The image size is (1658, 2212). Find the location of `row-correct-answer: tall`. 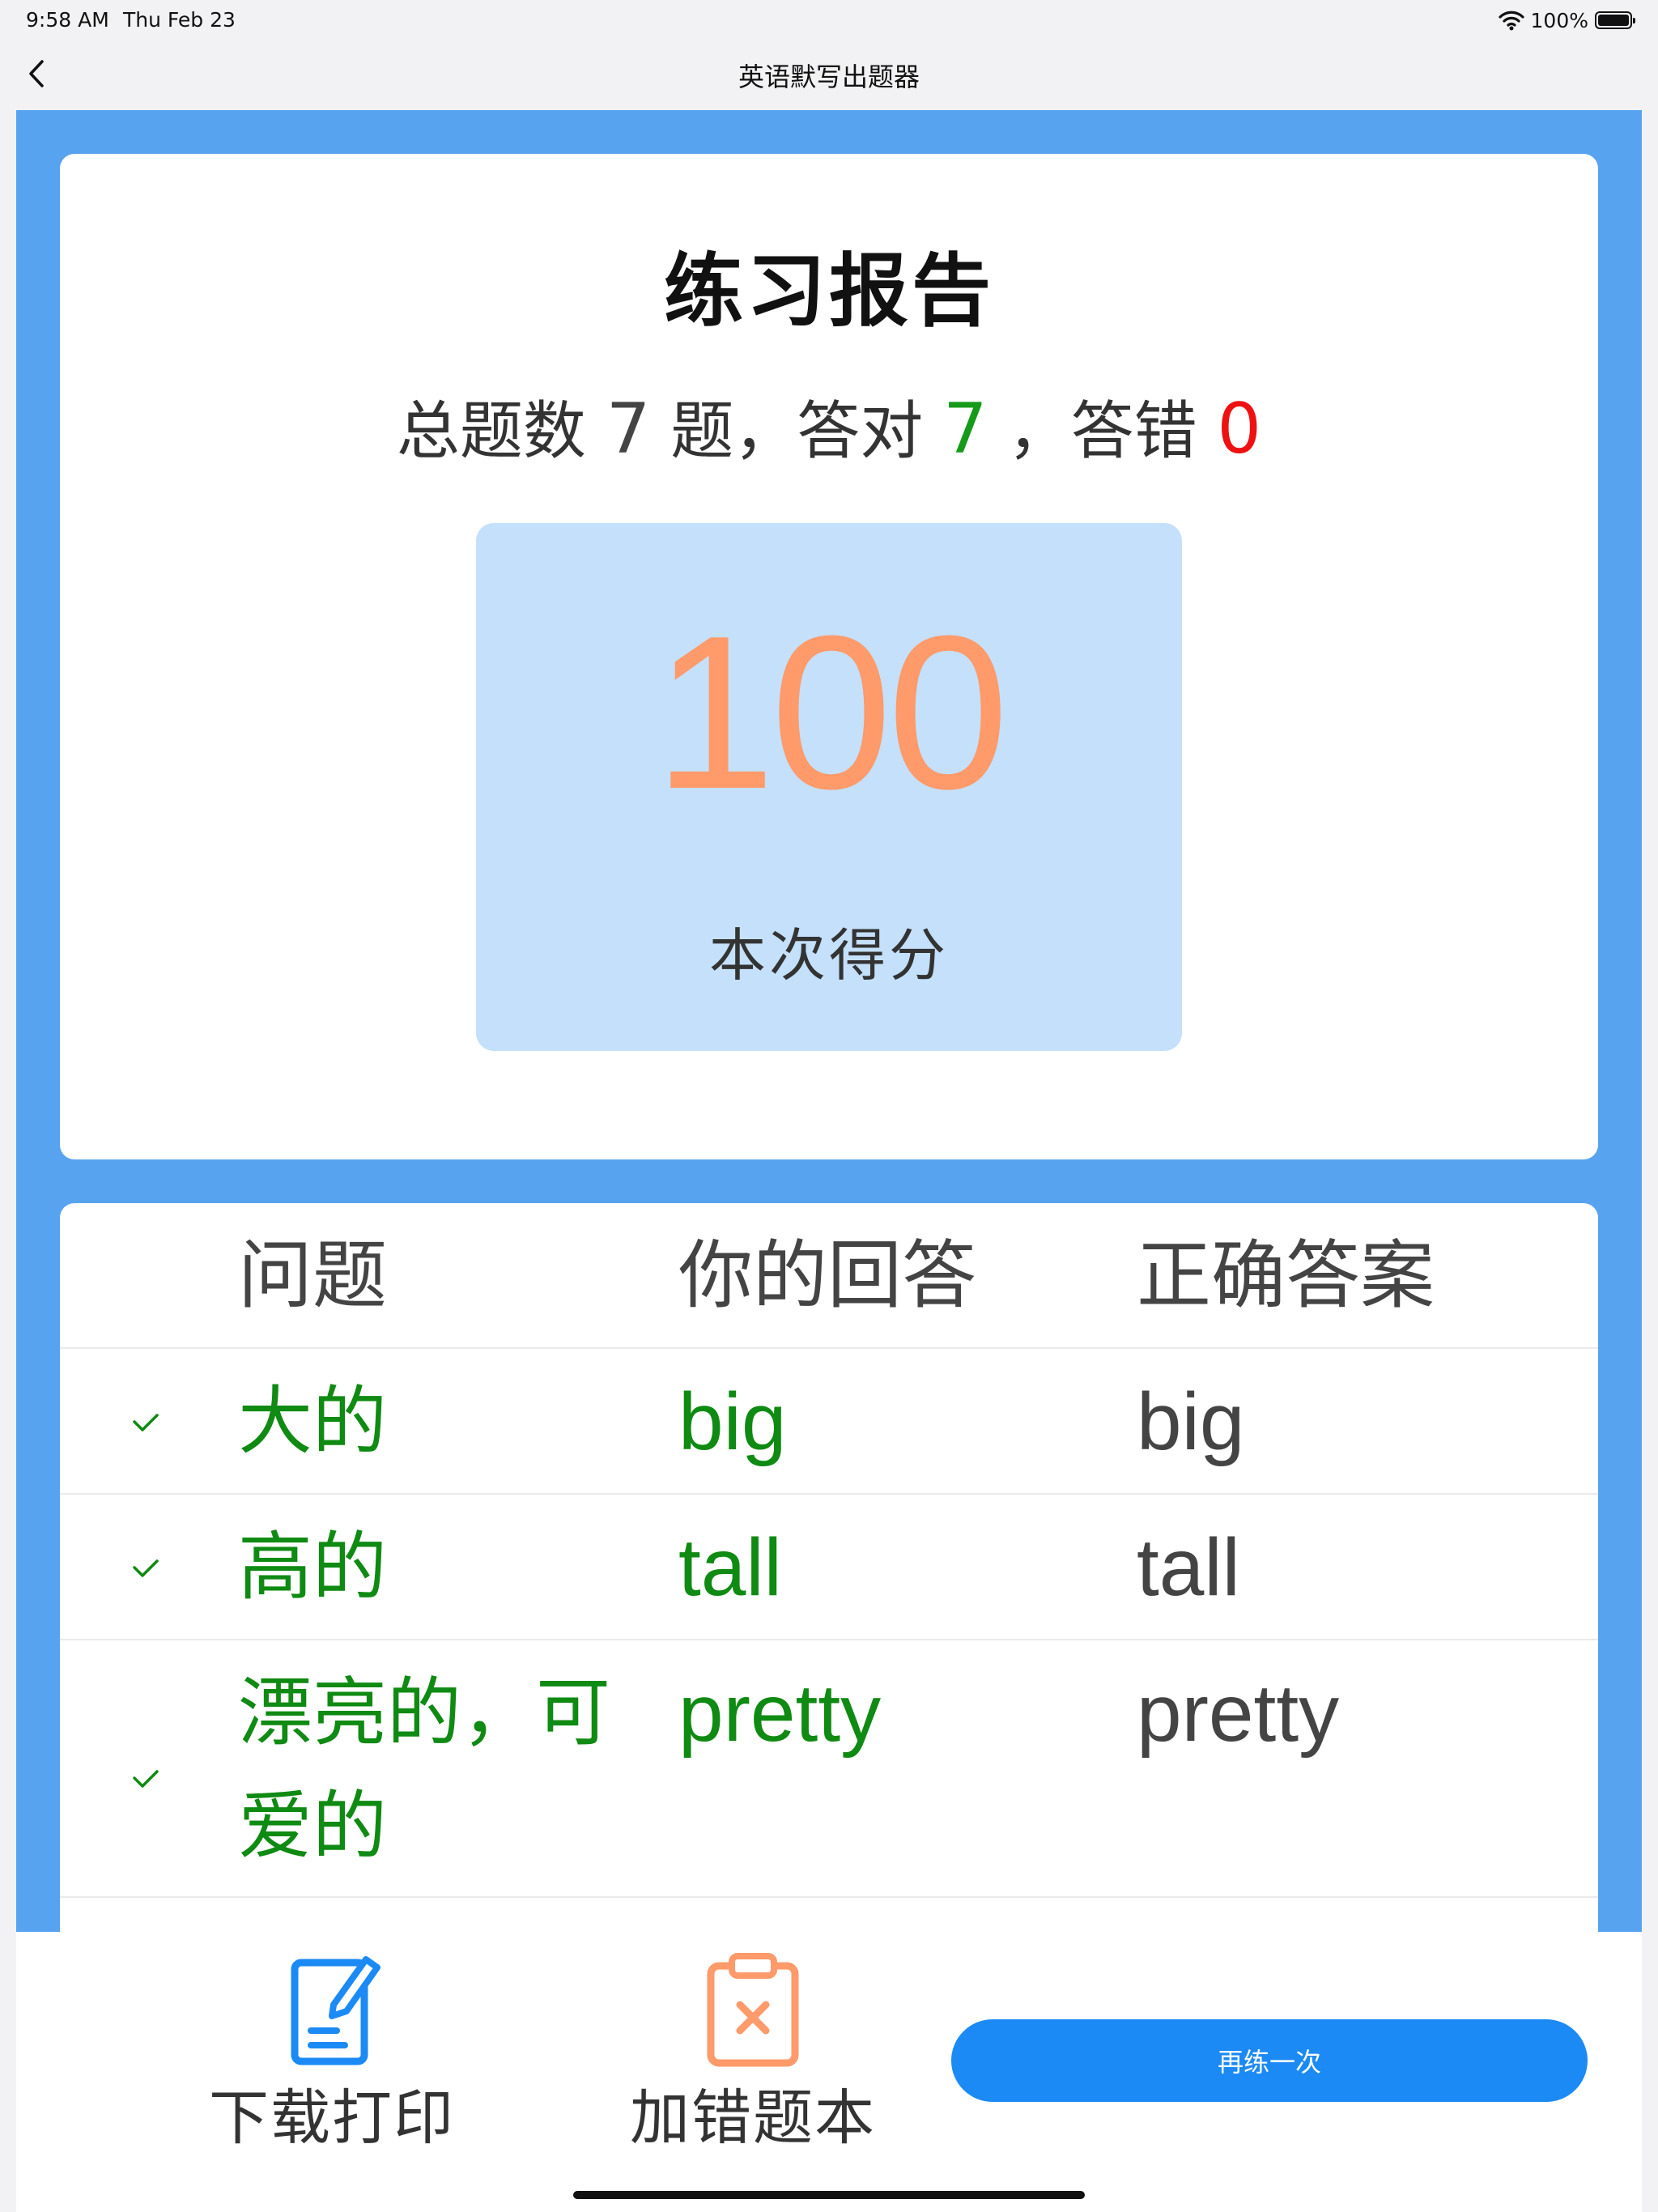

row-correct-answer: tall is located at coordinates (1188, 1567).